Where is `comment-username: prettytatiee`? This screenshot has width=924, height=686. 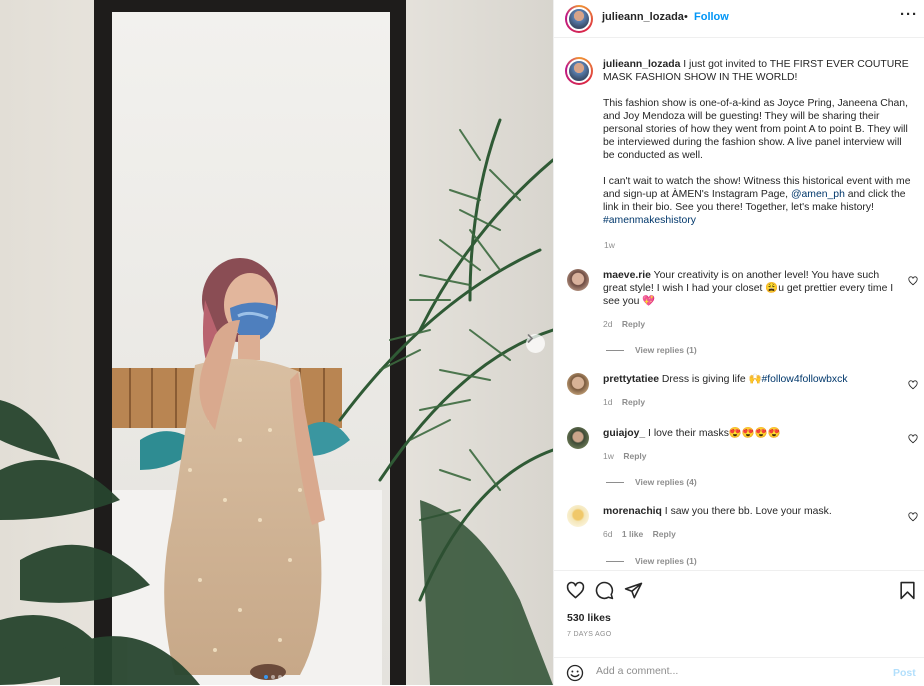 comment-username: prettytatiee is located at coordinates (631, 379).